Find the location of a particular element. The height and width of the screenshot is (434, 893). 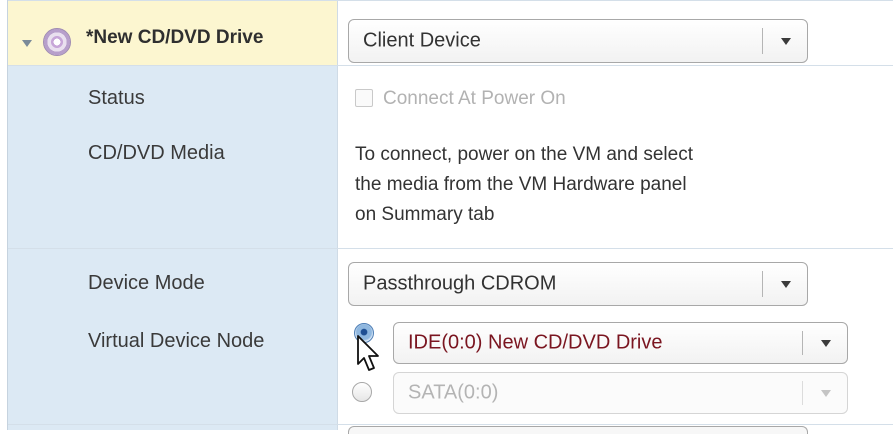

next-row-select-edge is located at coordinates (578, 430).